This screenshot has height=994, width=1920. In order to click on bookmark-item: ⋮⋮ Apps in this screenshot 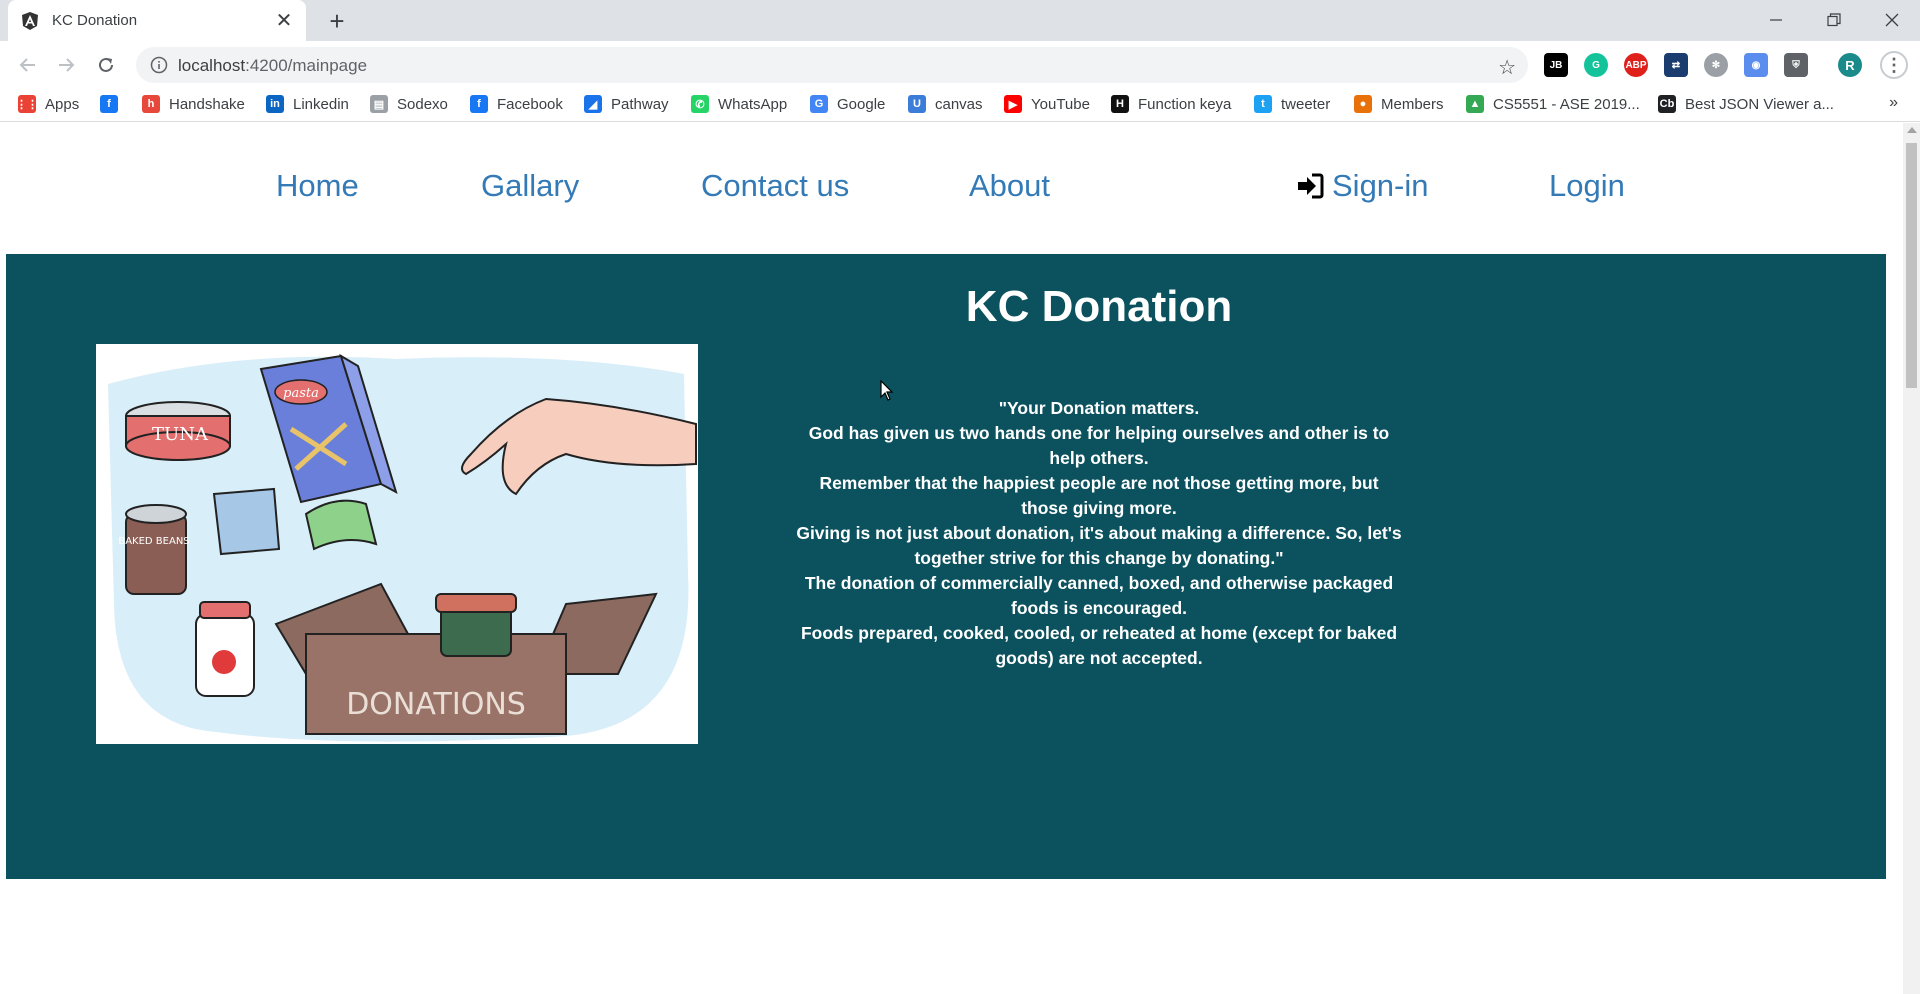, I will do `click(47, 104)`.